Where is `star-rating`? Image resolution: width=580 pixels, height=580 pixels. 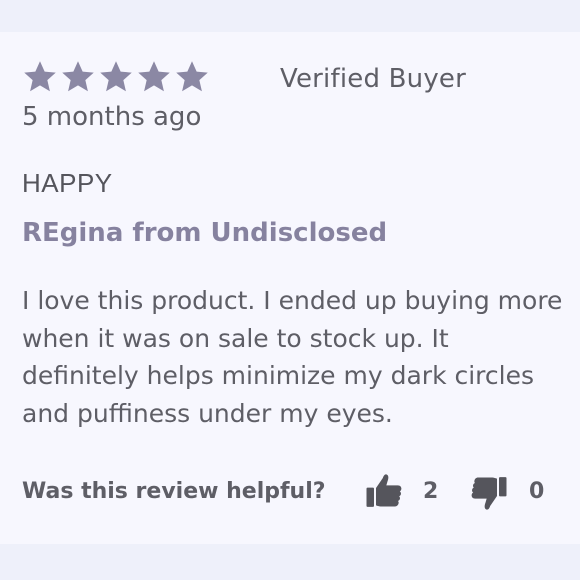
star-rating is located at coordinates (116, 77).